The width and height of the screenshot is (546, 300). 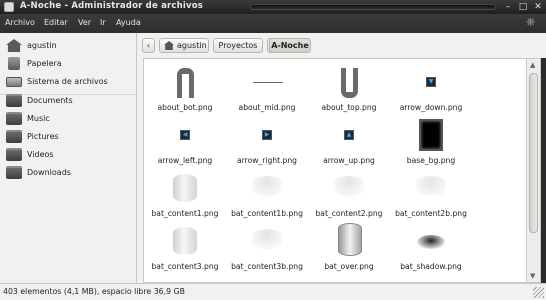 I want to click on window-title: A-Noche - Administrador de archivos, so click(x=112, y=6).